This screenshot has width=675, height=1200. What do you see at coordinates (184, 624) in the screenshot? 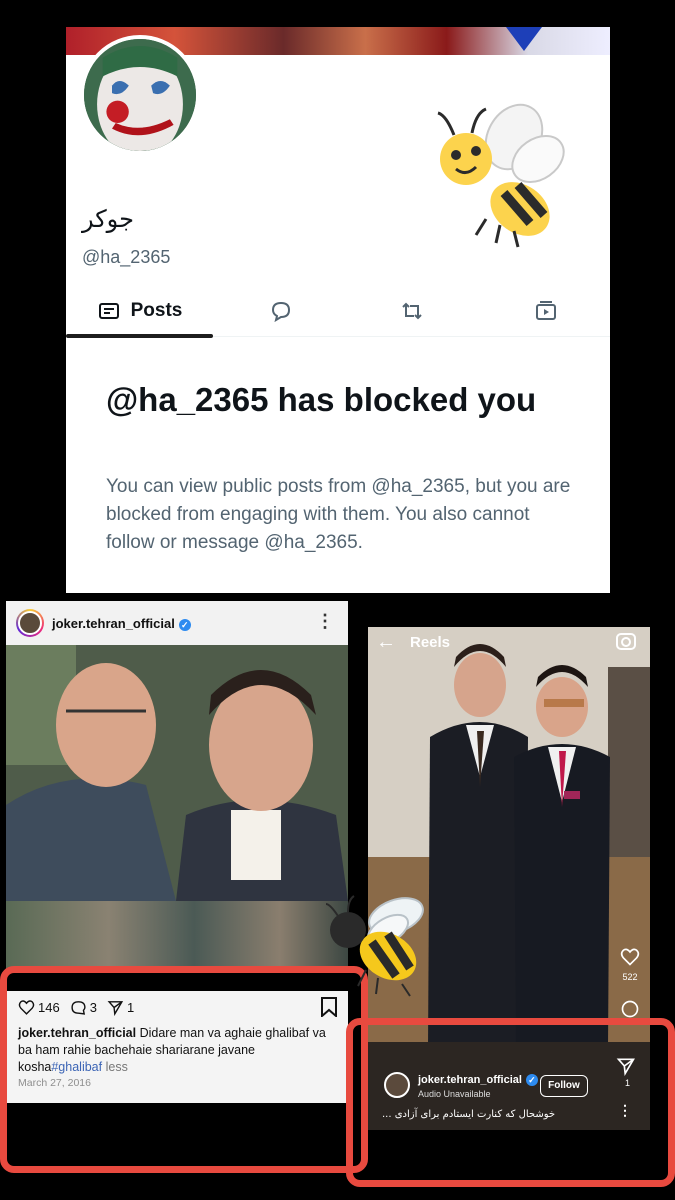
I see `verified-icon: ✓` at bounding box center [184, 624].